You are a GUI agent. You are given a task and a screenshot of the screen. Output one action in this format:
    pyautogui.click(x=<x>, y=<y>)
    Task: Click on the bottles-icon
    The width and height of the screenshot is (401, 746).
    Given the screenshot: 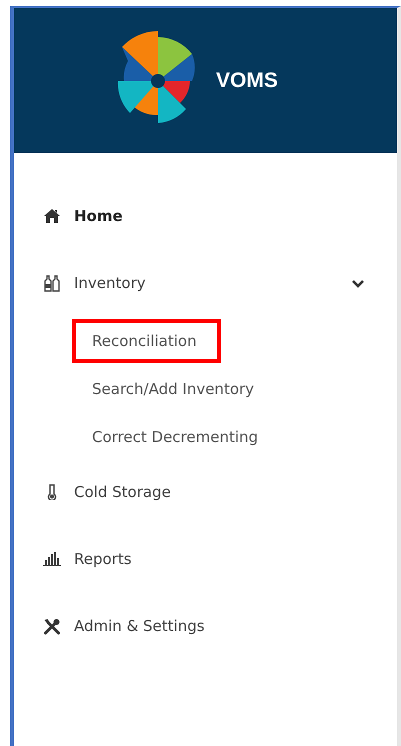 What is the action you would take?
    pyautogui.click(x=52, y=283)
    